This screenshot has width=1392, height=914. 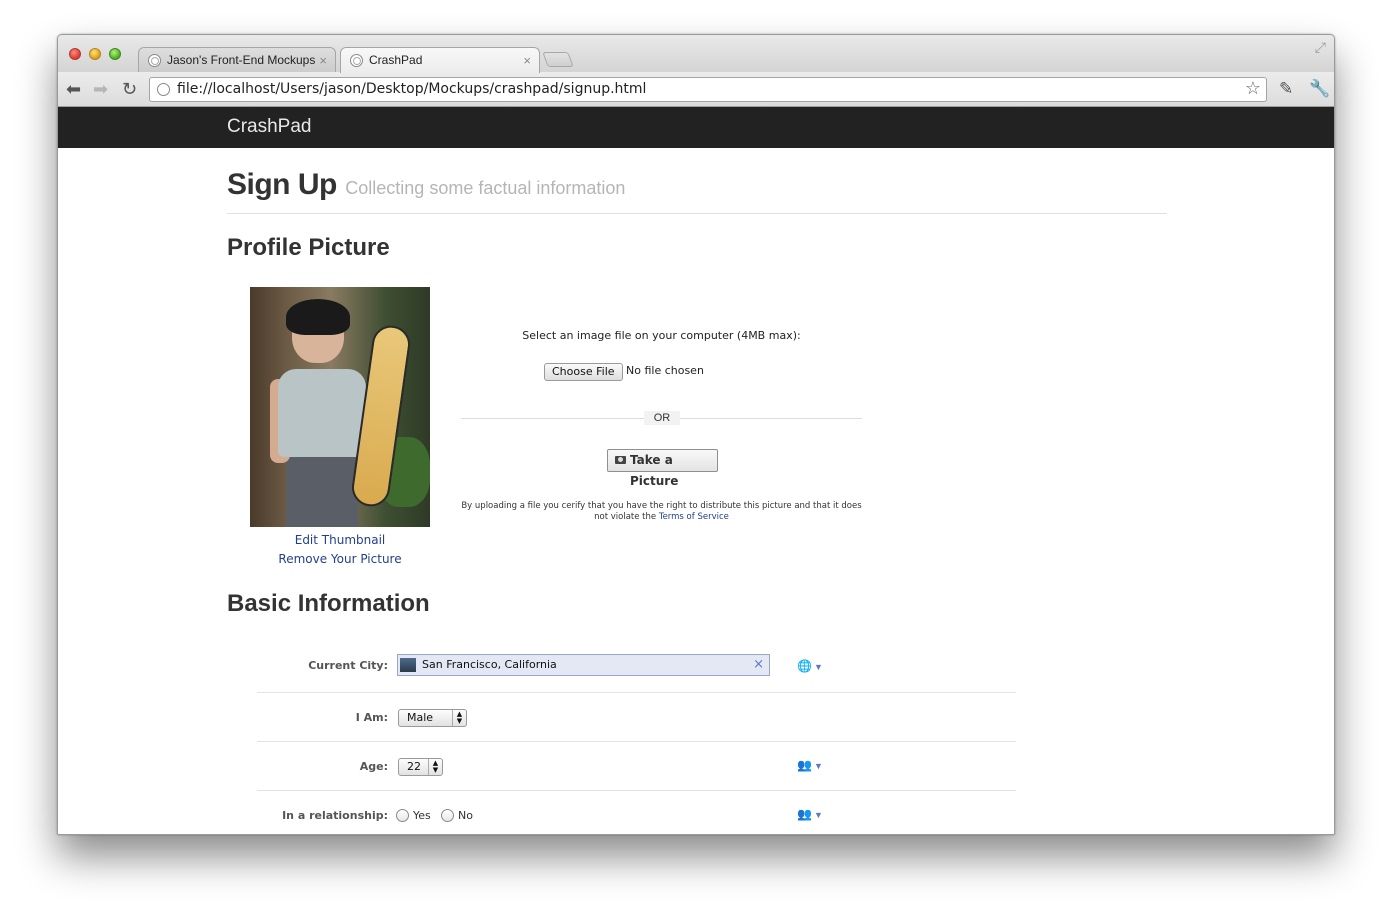 What do you see at coordinates (371, 717) in the screenshot?
I see `gender-label: I Am:` at bounding box center [371, 717].